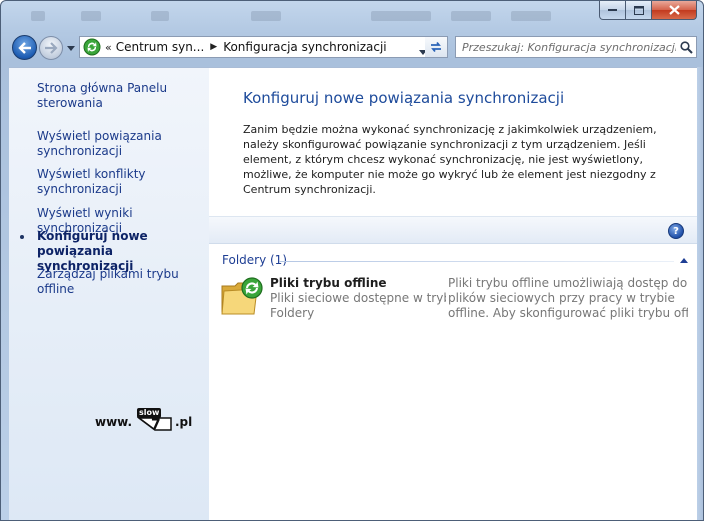 This screenshot has width=704, height=521. I want to click on watermark-logo: slow 7, so click(155, 421).